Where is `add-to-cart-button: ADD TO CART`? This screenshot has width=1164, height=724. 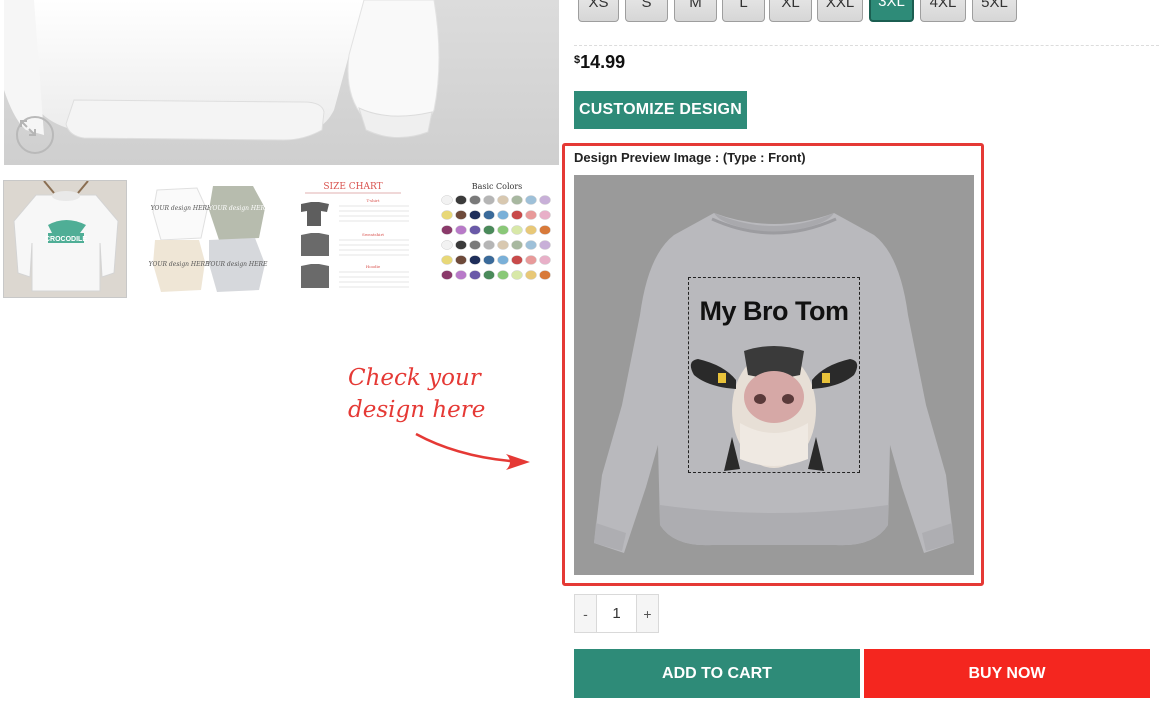
add-to-cart-button: ADD TO CART is located at coordinates (717, 673).